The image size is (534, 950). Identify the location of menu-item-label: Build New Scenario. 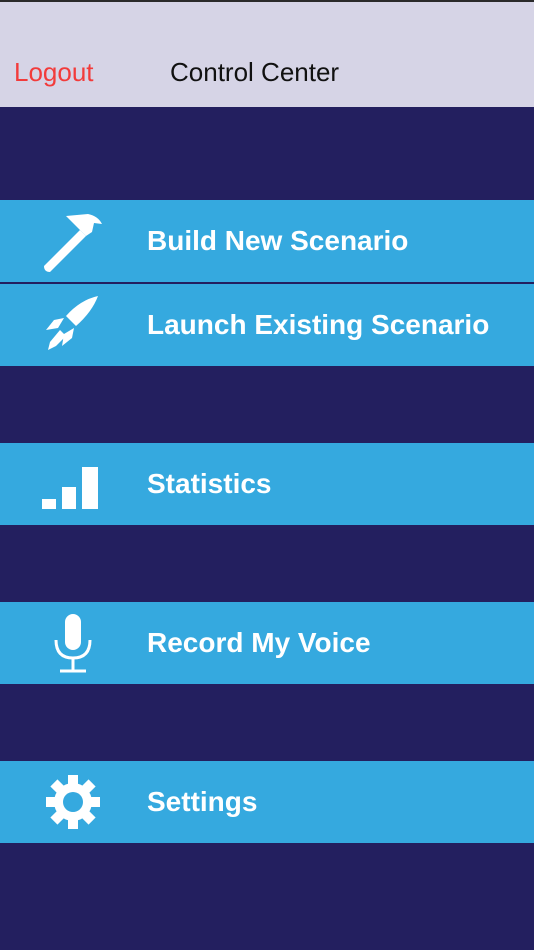
(278, 240).